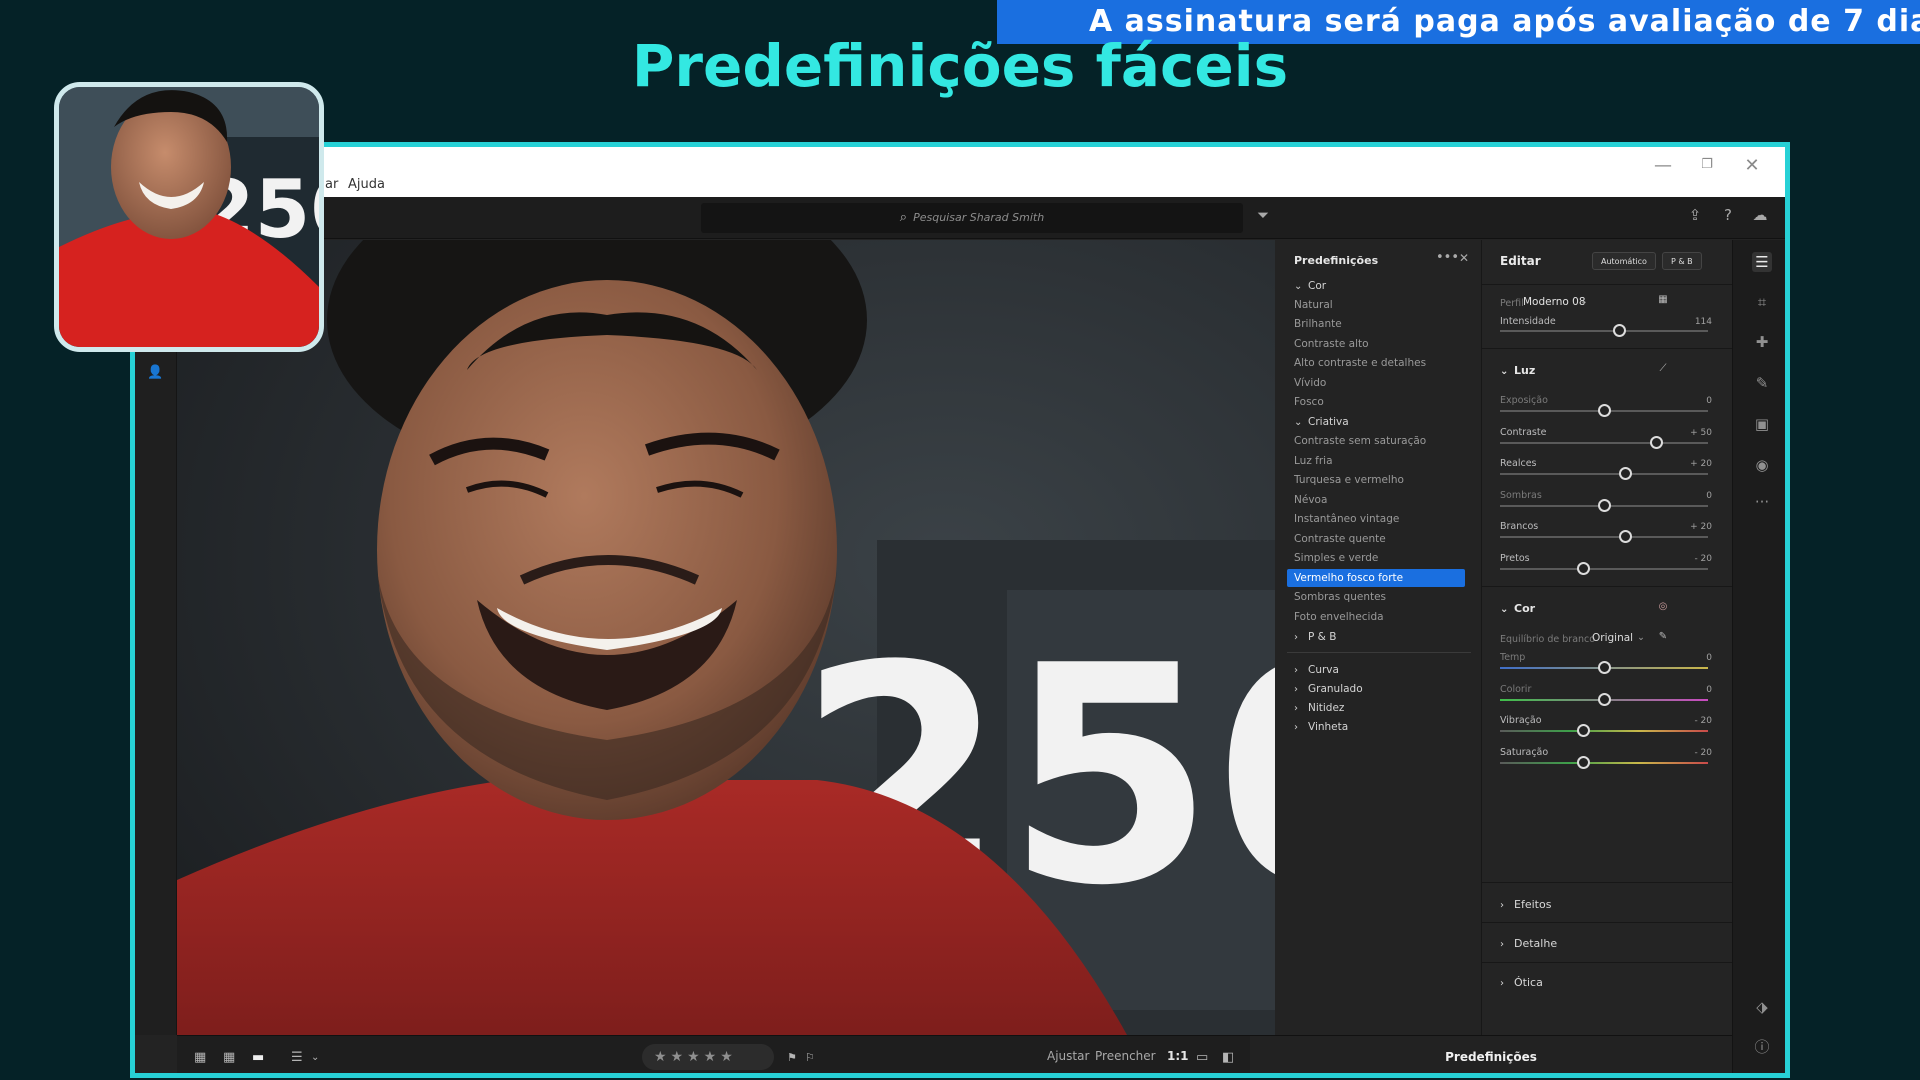 The image size is (1920, 1080). What do you see at coordinates (1328, 689) in the screenshot?
I see `preset-group-granulado: › Granulado` at bounding box center [1328, 689].